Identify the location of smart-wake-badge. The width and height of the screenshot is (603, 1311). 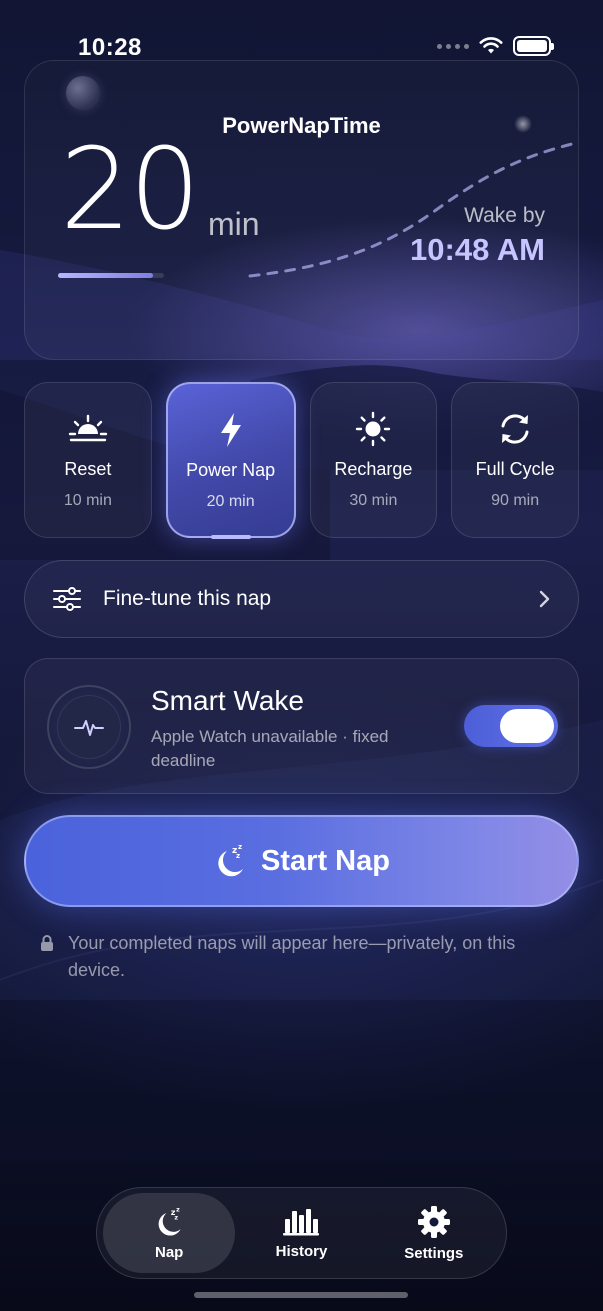
(89, 727).